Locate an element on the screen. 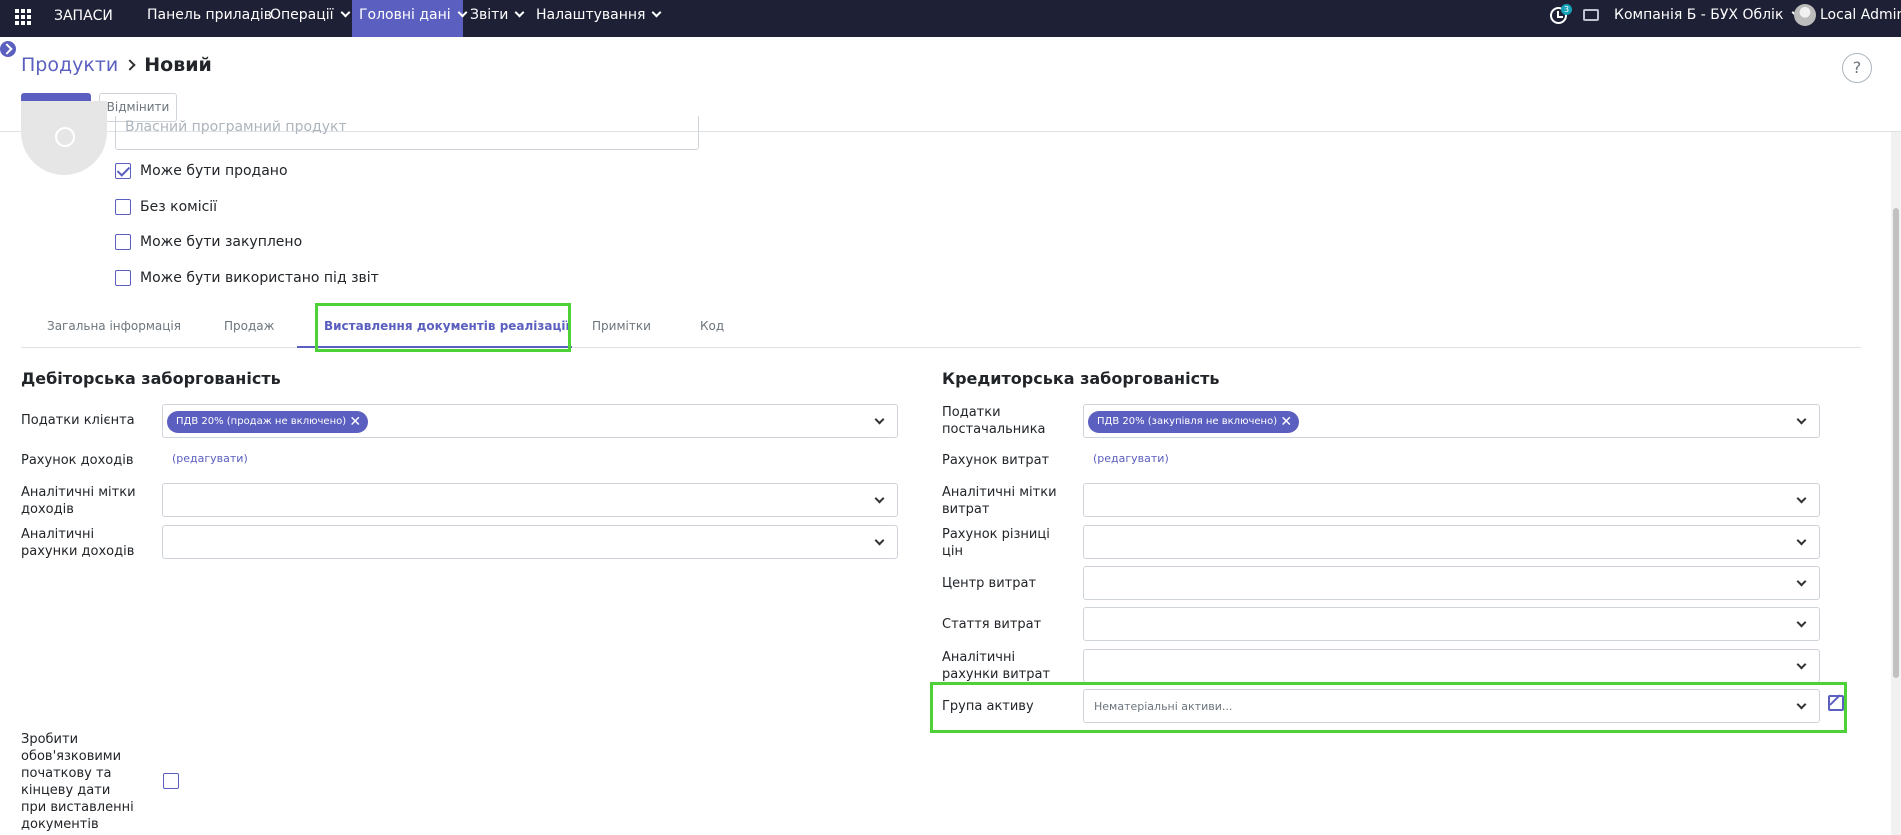 The image size is (1901, 835). breadcrumb-products-link: Продукти is located at coordinates (69, 65).